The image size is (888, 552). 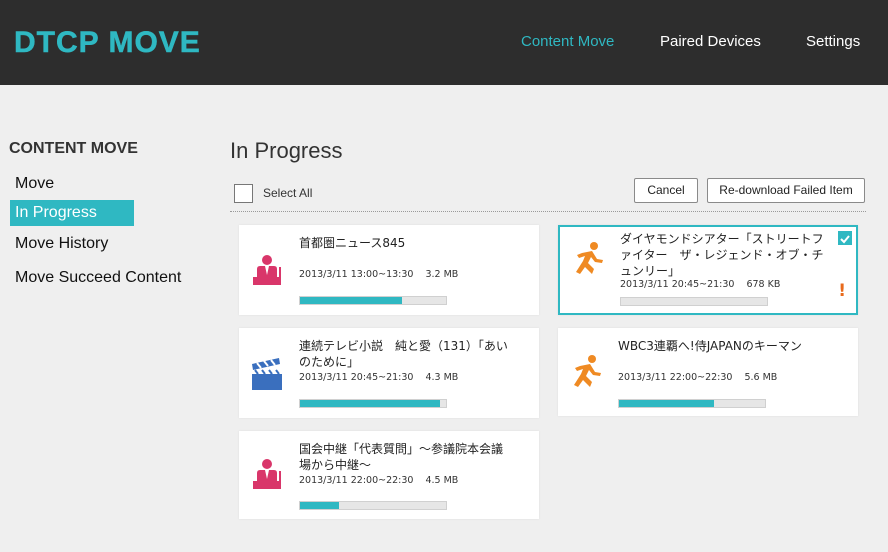 What do you see at coordinates (833, 41) in the screenshot?
I see `nav-settings: Settings` at bounding box center [833, 41].